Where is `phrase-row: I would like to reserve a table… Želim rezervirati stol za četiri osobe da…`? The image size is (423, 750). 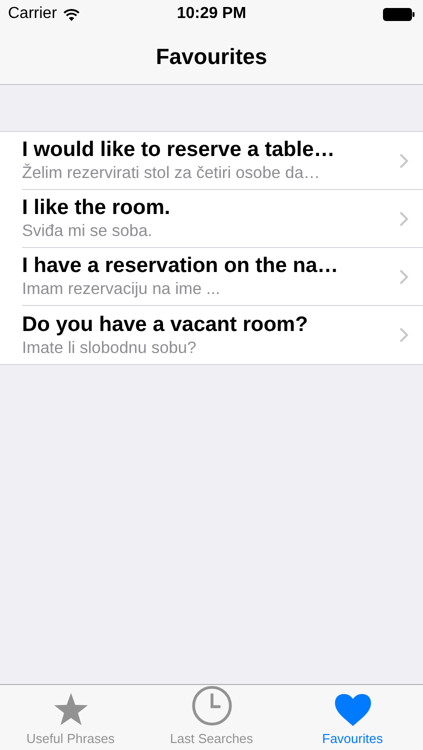
phrase-row: I would like to reserve a table… Želim rezervirati stol za četiri osobe da… is located at coordinates (211, 161).